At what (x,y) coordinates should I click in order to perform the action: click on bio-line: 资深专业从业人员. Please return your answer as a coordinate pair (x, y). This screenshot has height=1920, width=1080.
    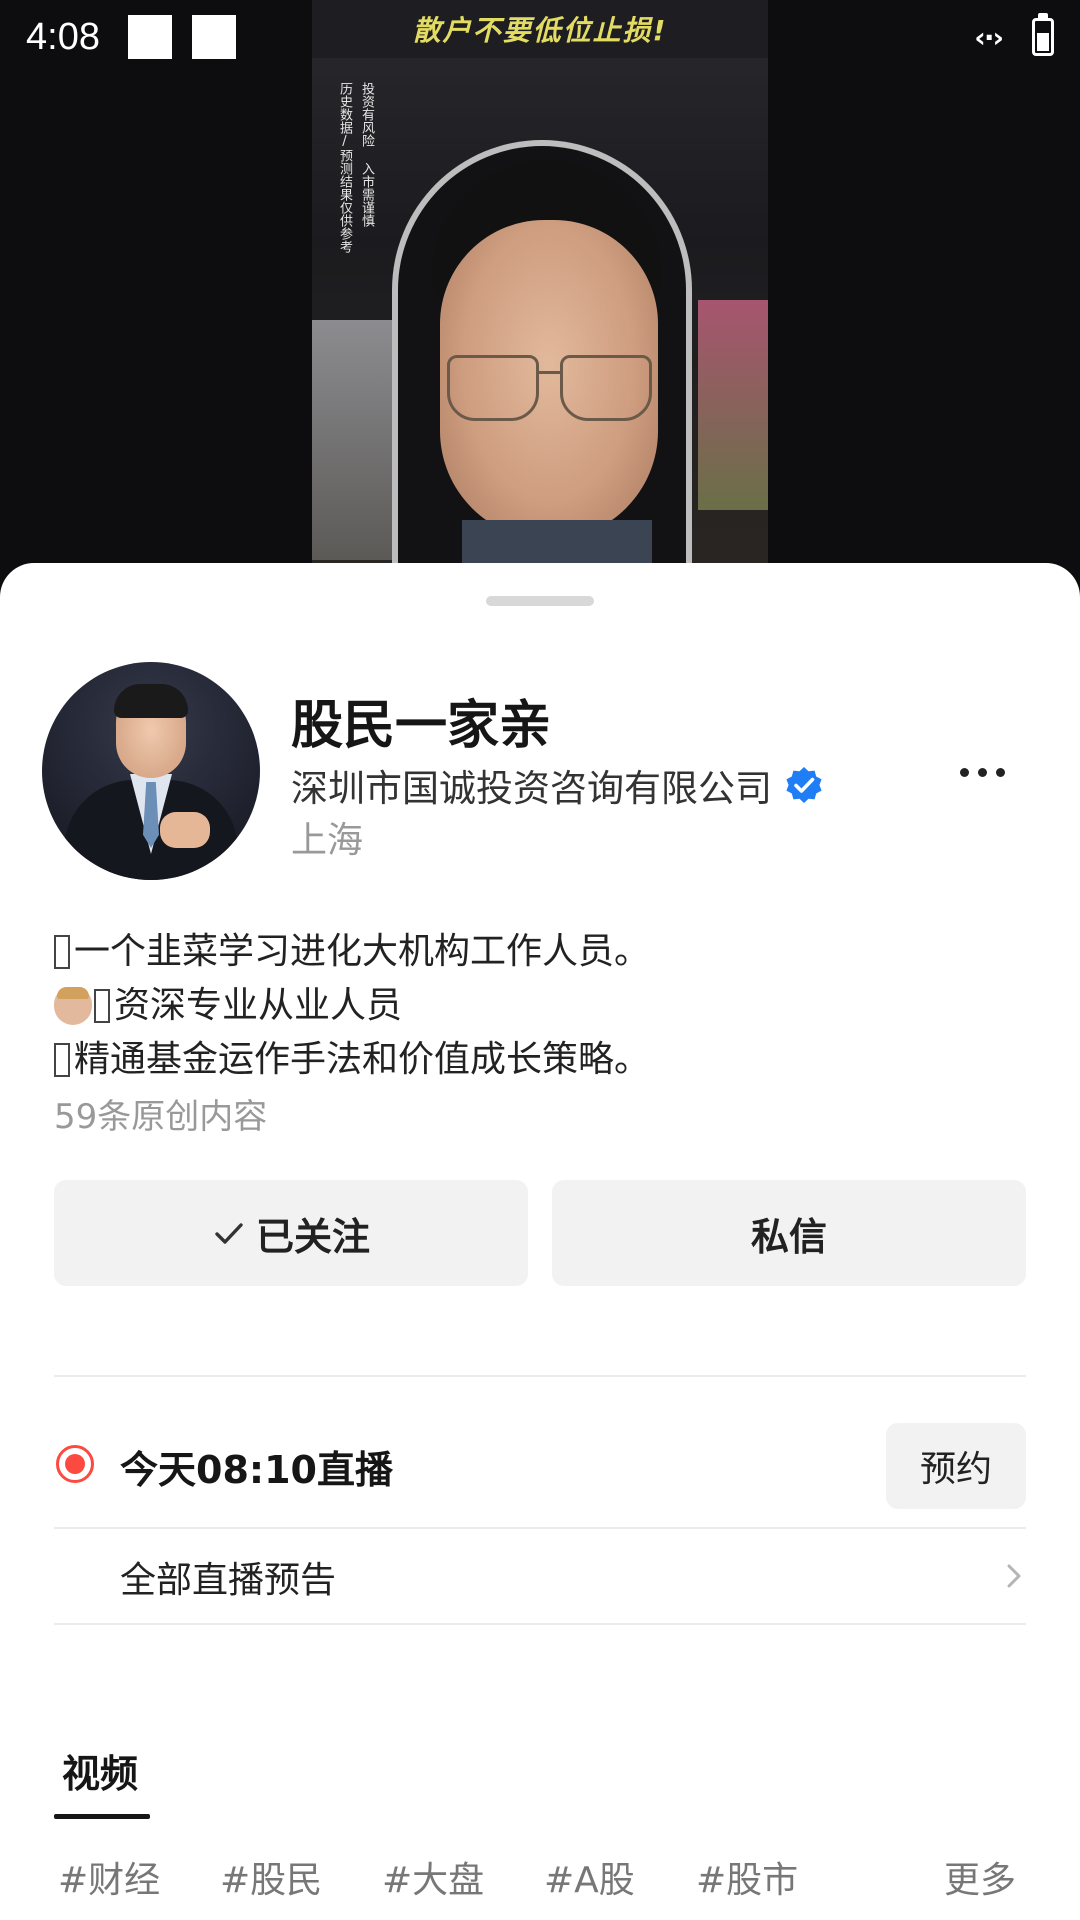
    Looking at the image, I should click on (544, 1006).